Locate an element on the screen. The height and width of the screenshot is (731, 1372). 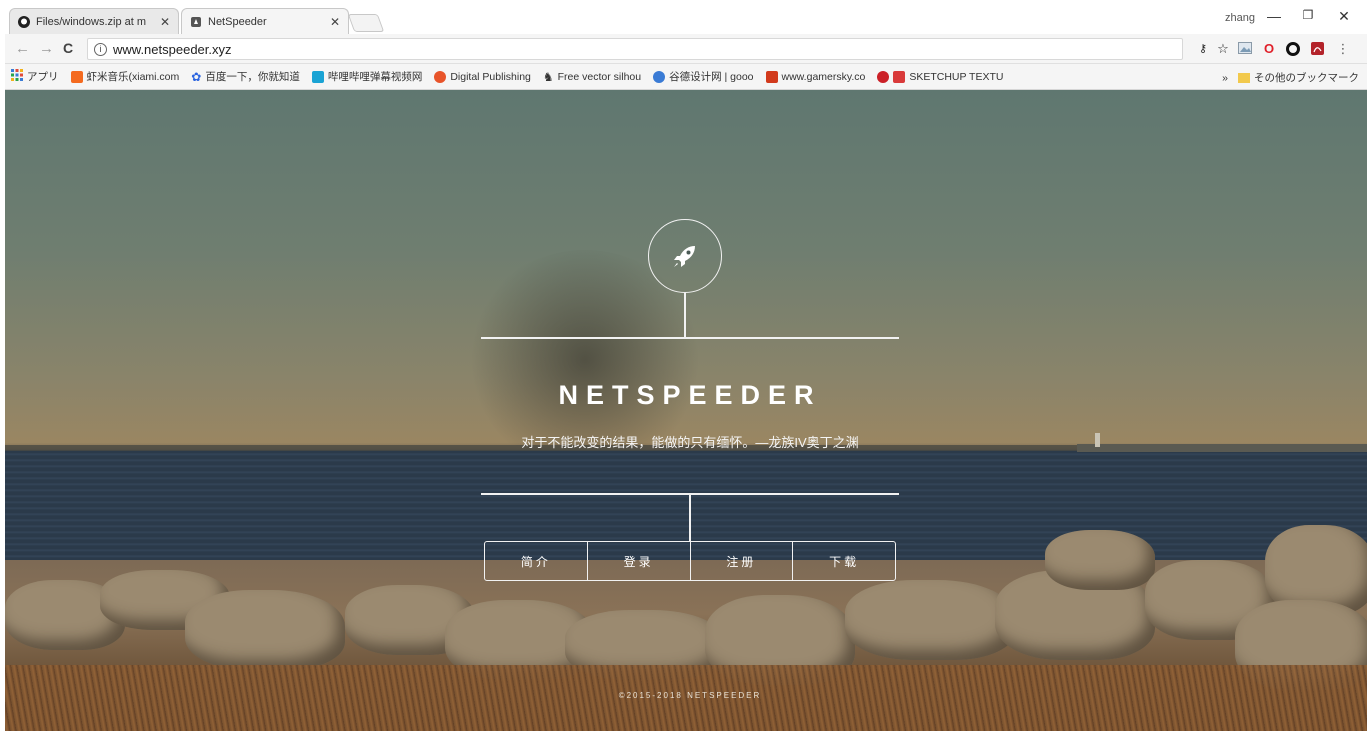
bookmark-label: Free vector silhou is located at coordinates (599, 76).